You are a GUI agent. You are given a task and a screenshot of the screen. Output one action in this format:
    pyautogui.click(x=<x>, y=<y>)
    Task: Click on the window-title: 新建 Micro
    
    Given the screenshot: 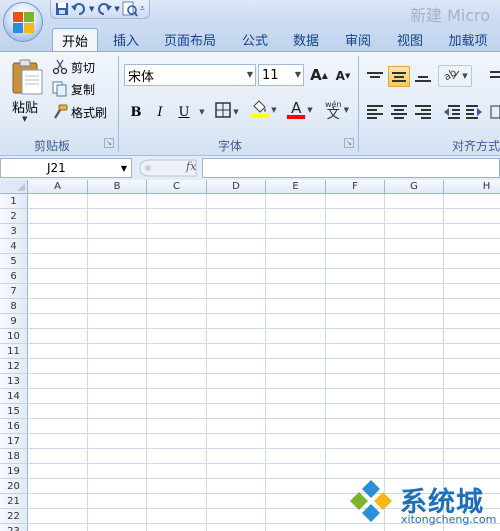 What is the action you would take?
    pyautogui.click(x=450, y=15)
    